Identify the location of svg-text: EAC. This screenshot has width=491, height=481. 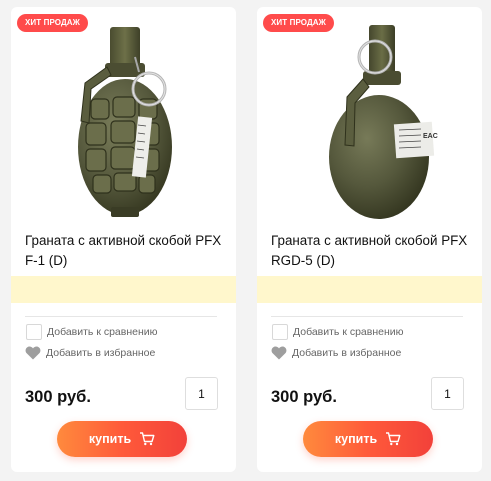
(430, 136).